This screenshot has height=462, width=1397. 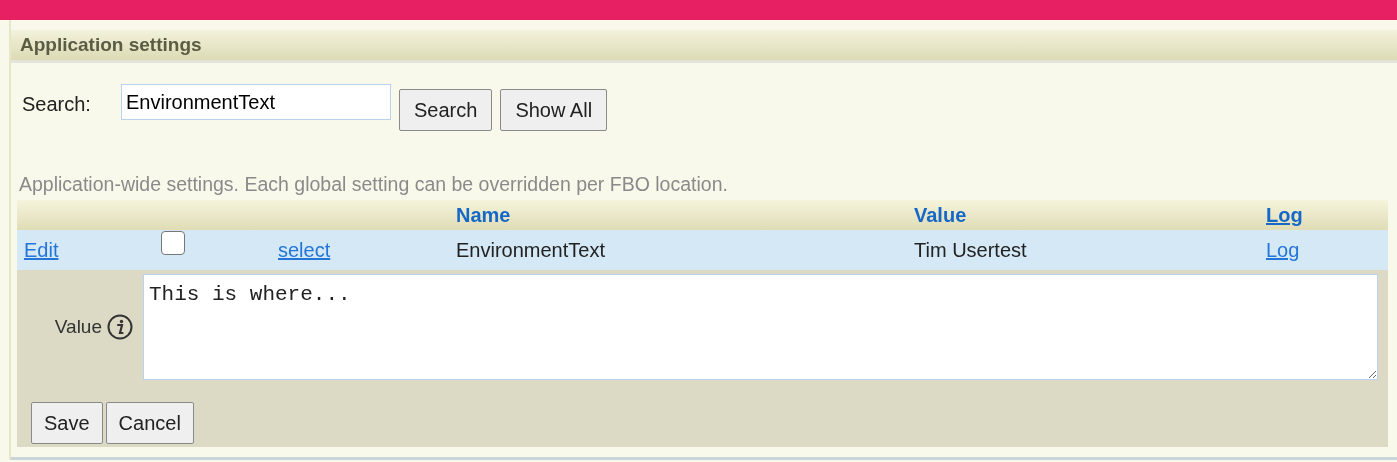 I want to click on table-row: Edit select EnvironmentText Tim Usertest Log, so click(x=702, y=250).